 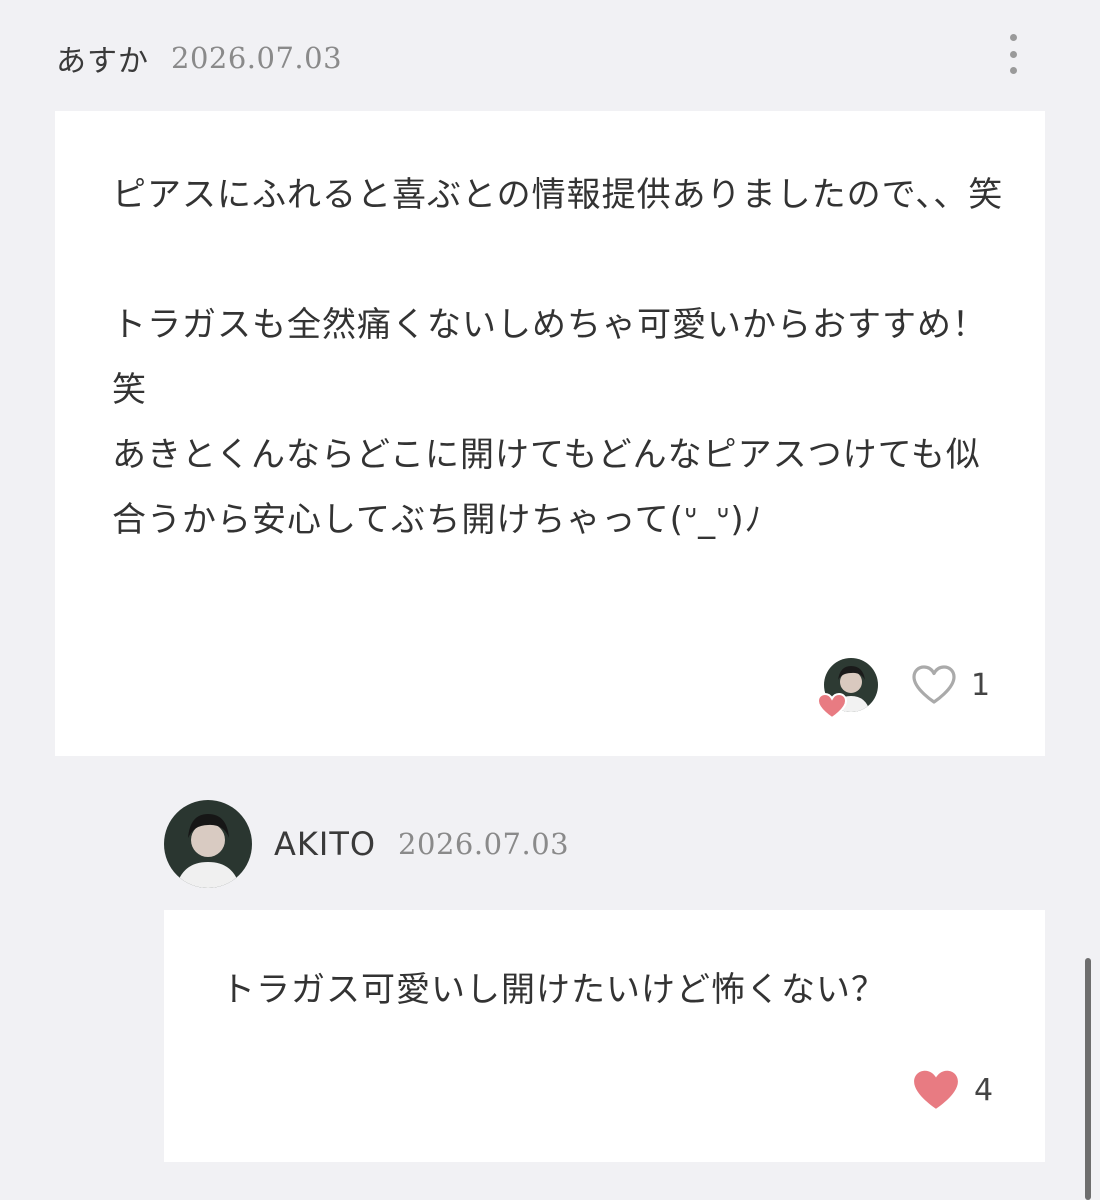 I want to click on scrollbar-thumb, so click(x=1088, y=1079).